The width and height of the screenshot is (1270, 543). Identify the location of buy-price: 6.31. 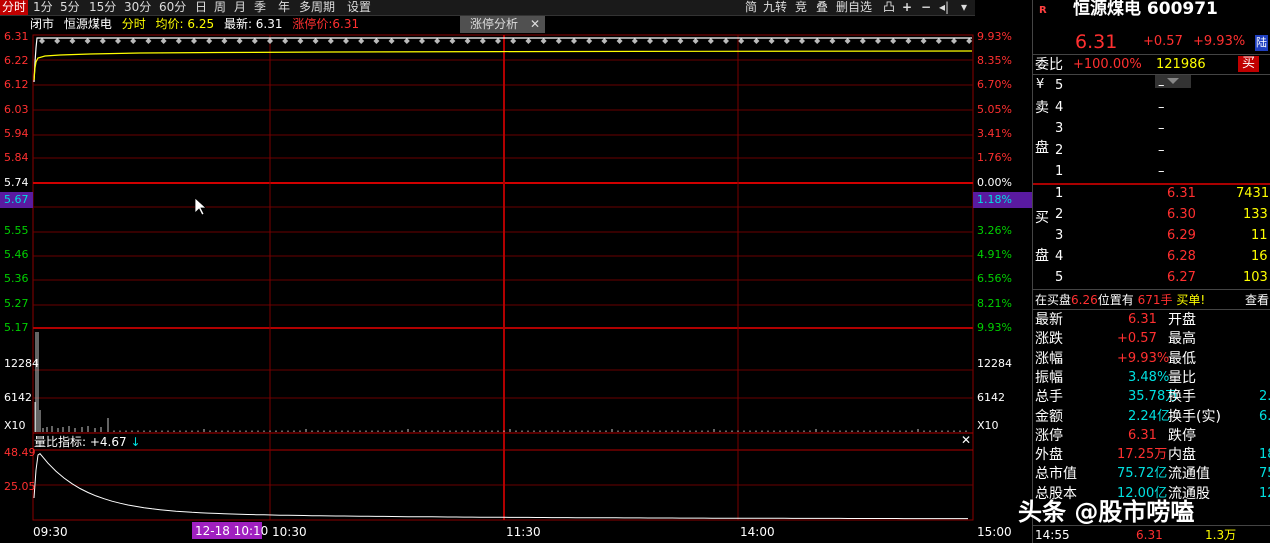
(1181, 194).